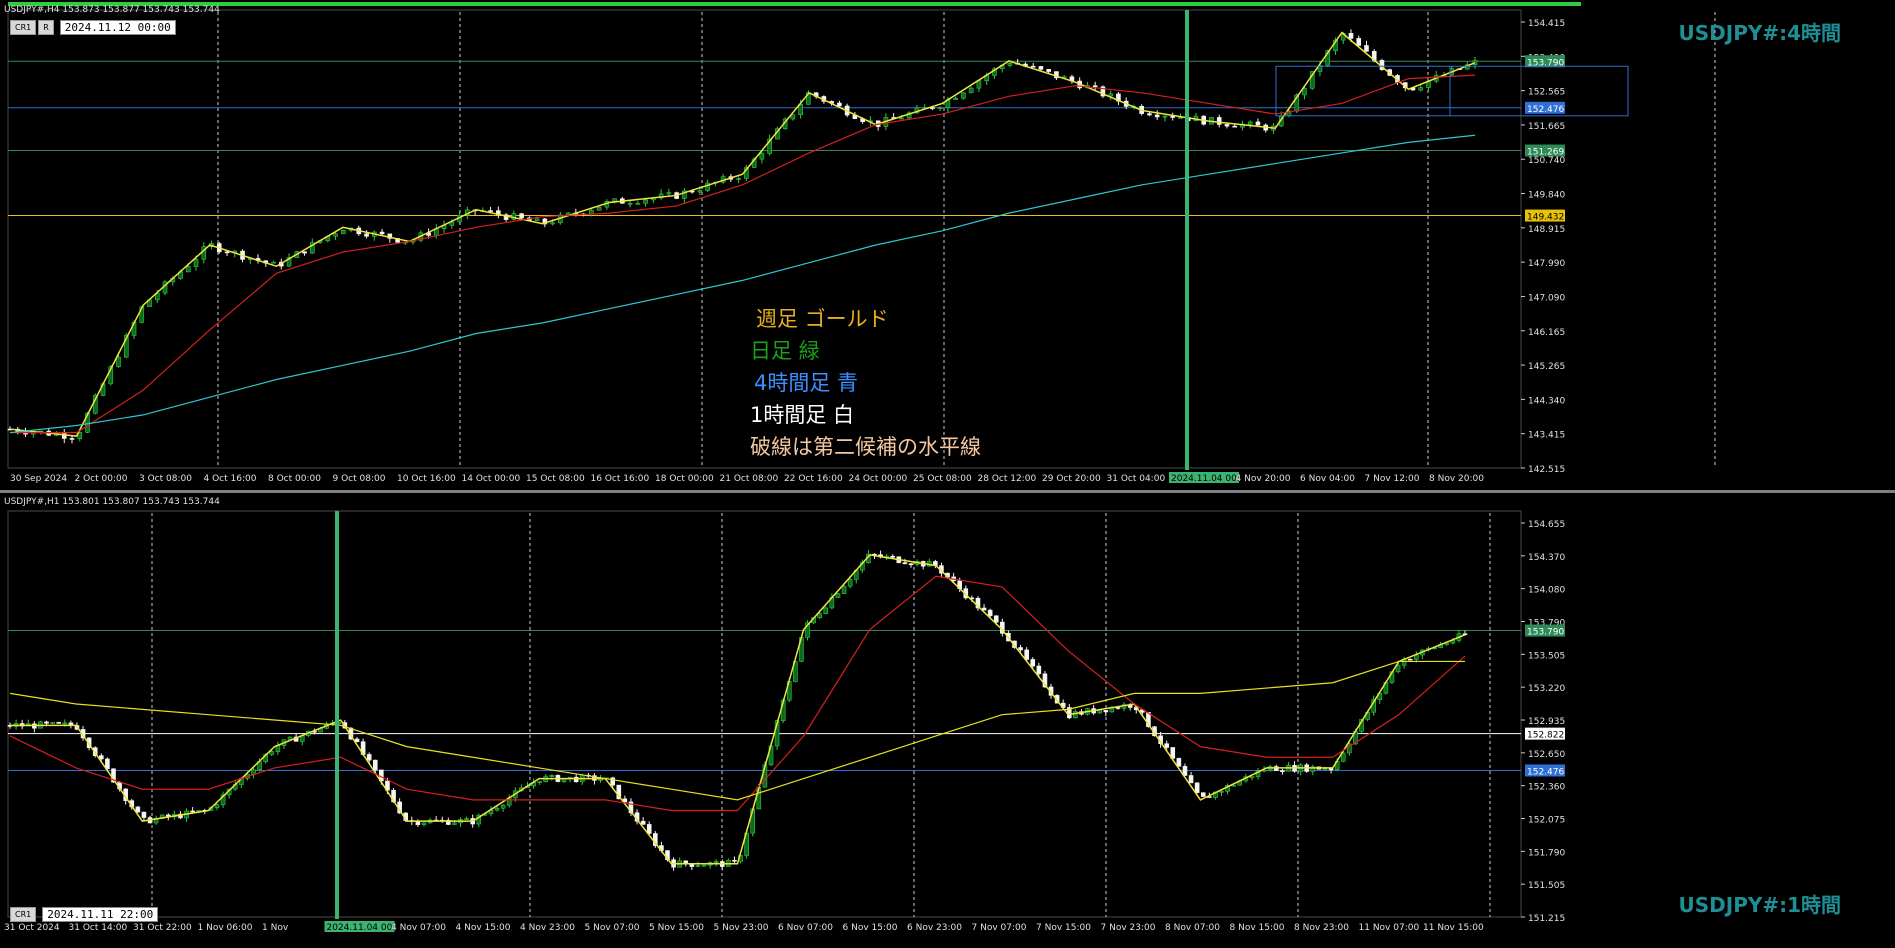 The height and width of the screenshot is (948, 1895). I want to click on h1-price-label: 154.655, so click(1546, 525).